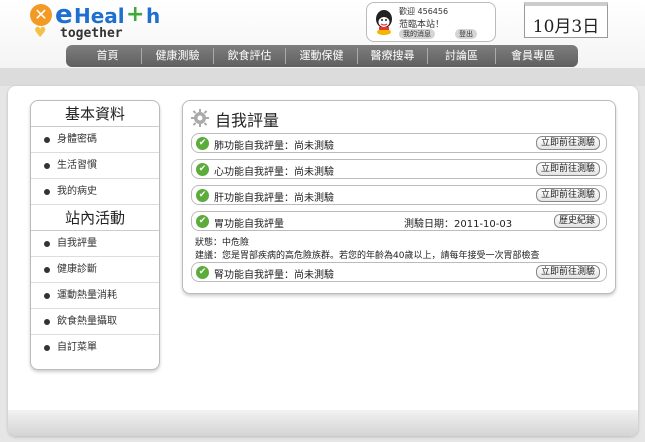 This screenshot has width=645, height=442. Describe the element at coordinates (567, 195) in the screenshot. I see `start-test-button-liver: 立即前往測驗` at that location.